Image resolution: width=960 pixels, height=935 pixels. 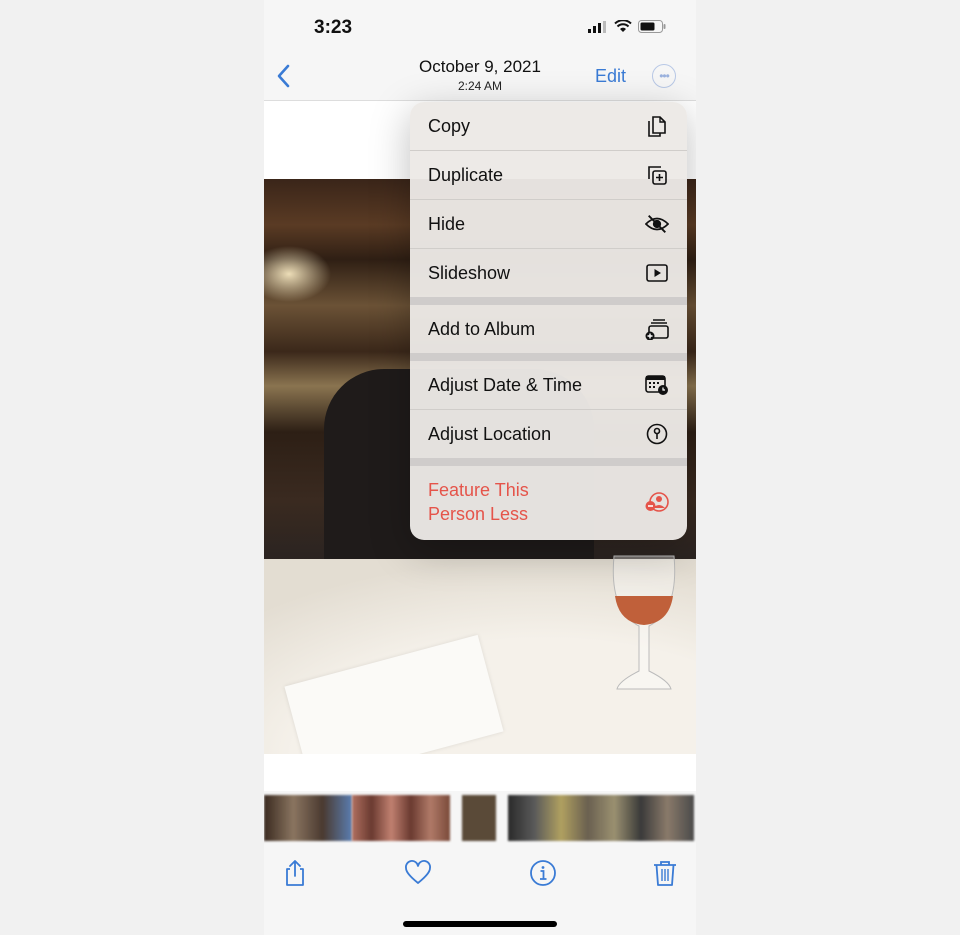 I want to click on more-button: •••, so click(x=664, y=76).